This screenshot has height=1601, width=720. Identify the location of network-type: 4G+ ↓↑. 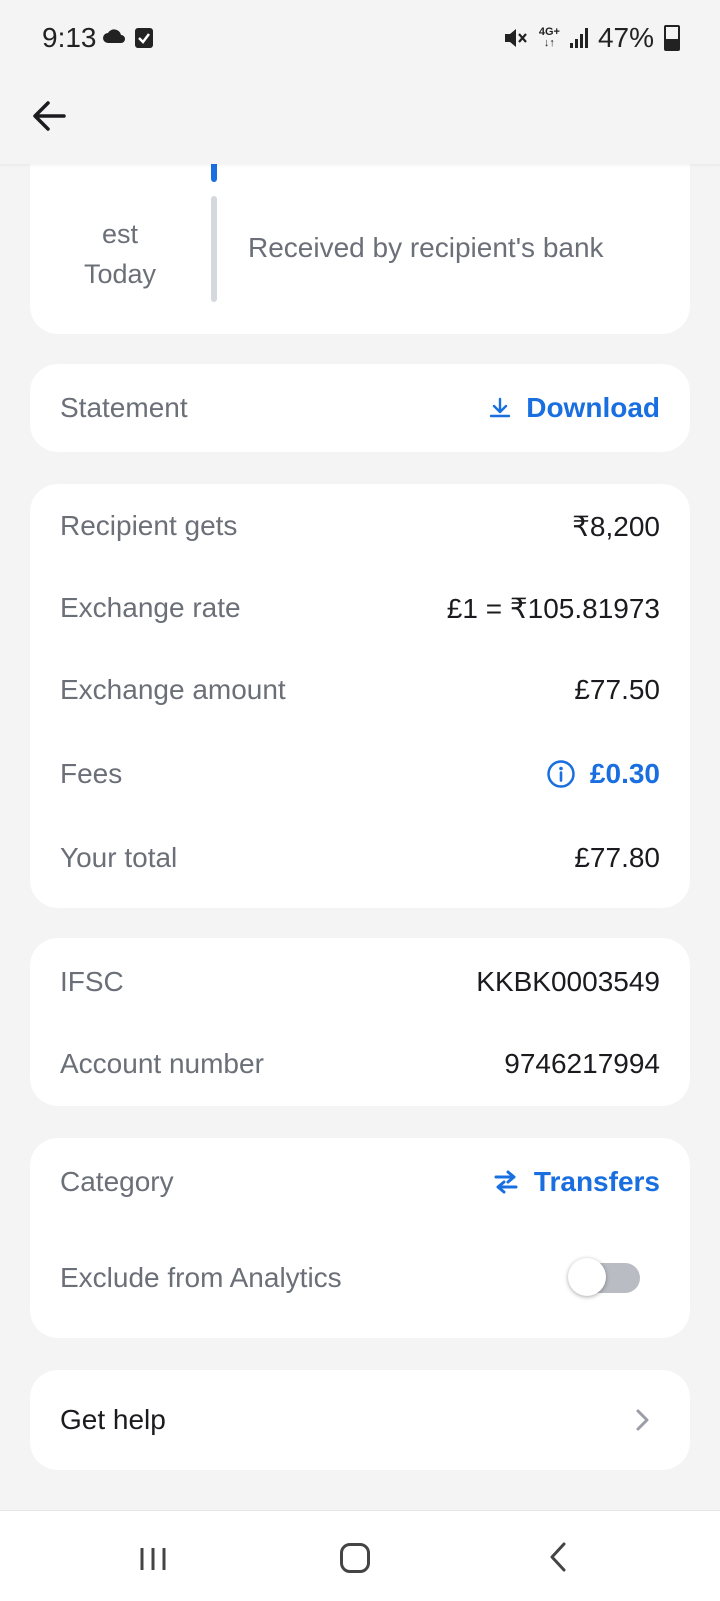
(549, 37).